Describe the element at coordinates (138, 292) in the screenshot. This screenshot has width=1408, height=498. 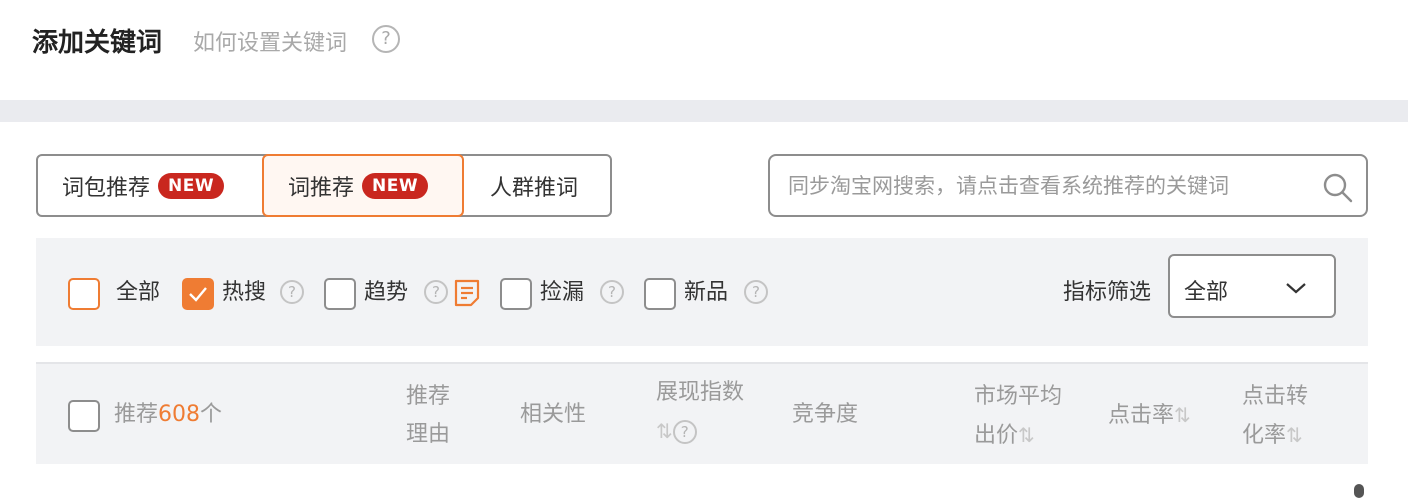
I see `filter-all-label: 全部` at that location.